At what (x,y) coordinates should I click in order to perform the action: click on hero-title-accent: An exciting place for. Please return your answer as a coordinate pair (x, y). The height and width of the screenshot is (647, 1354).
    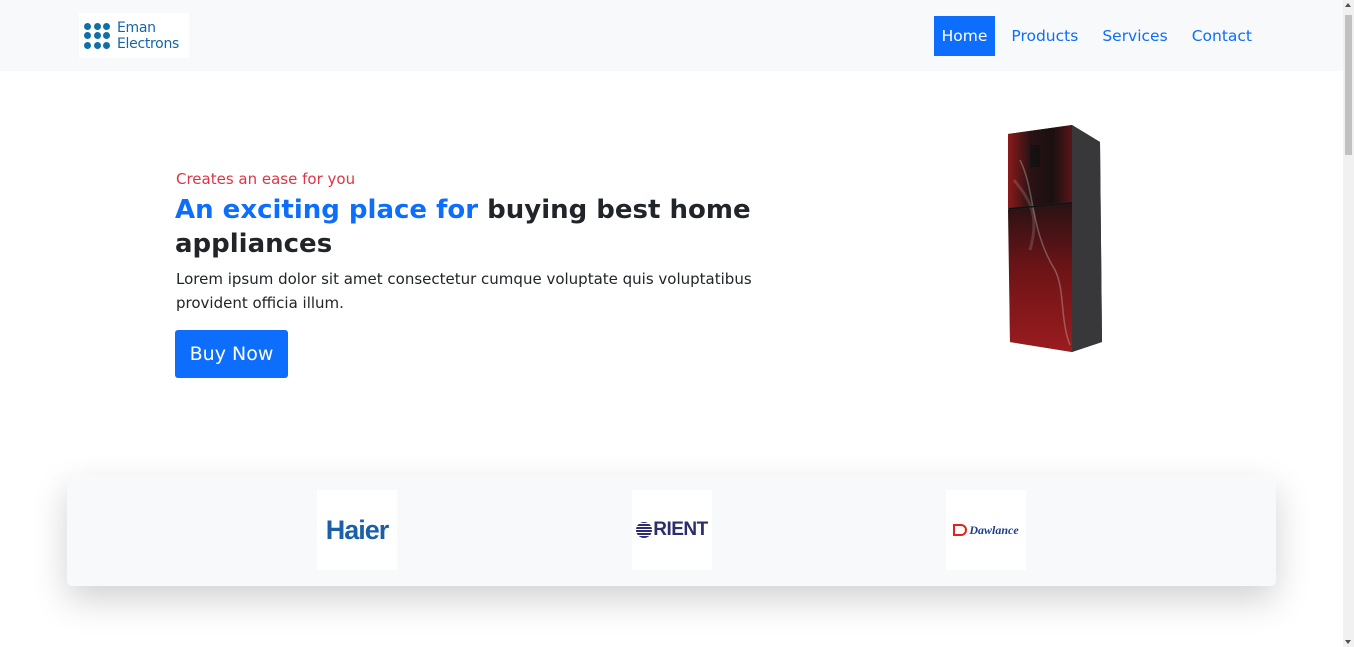
    Looking at the image, I should click on (327, 210).